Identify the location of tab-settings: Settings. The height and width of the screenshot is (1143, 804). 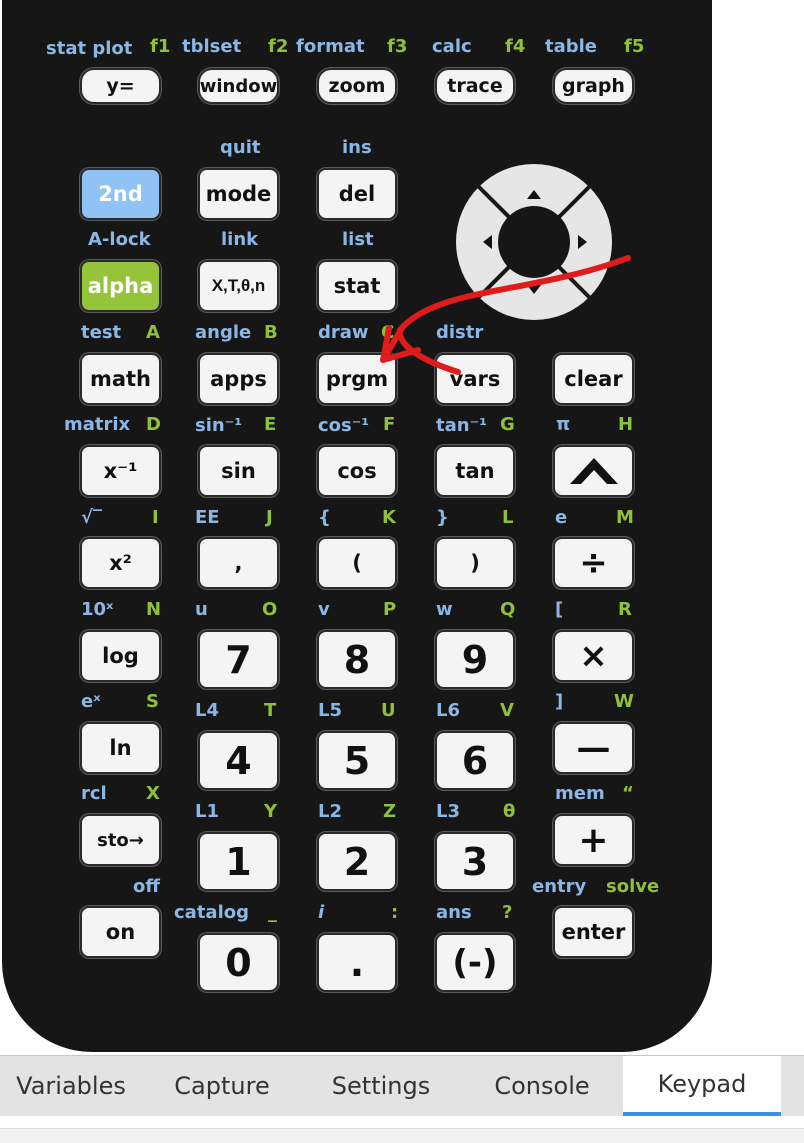
(381, 1086).